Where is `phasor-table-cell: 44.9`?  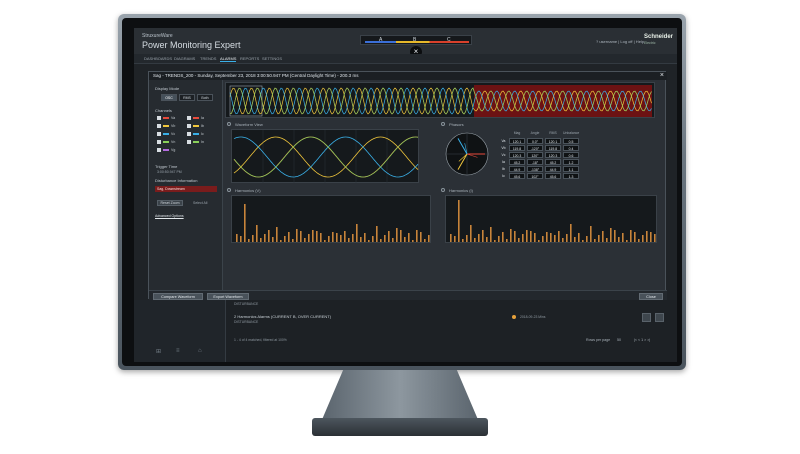 phasor-table-cell: 44.9 is located at coordinates (517, 169).